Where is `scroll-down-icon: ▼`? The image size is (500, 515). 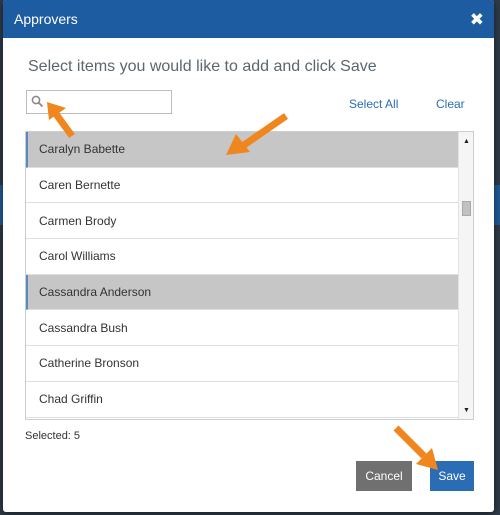 scroll-down-icon: ▼ is located at coordinates (466, 410).